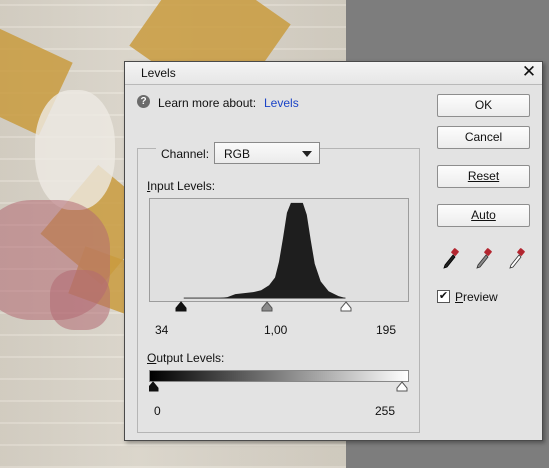  Describe the element at coordinates (143, 101) in the screenshot. I see `help-icon: ?` at that location.